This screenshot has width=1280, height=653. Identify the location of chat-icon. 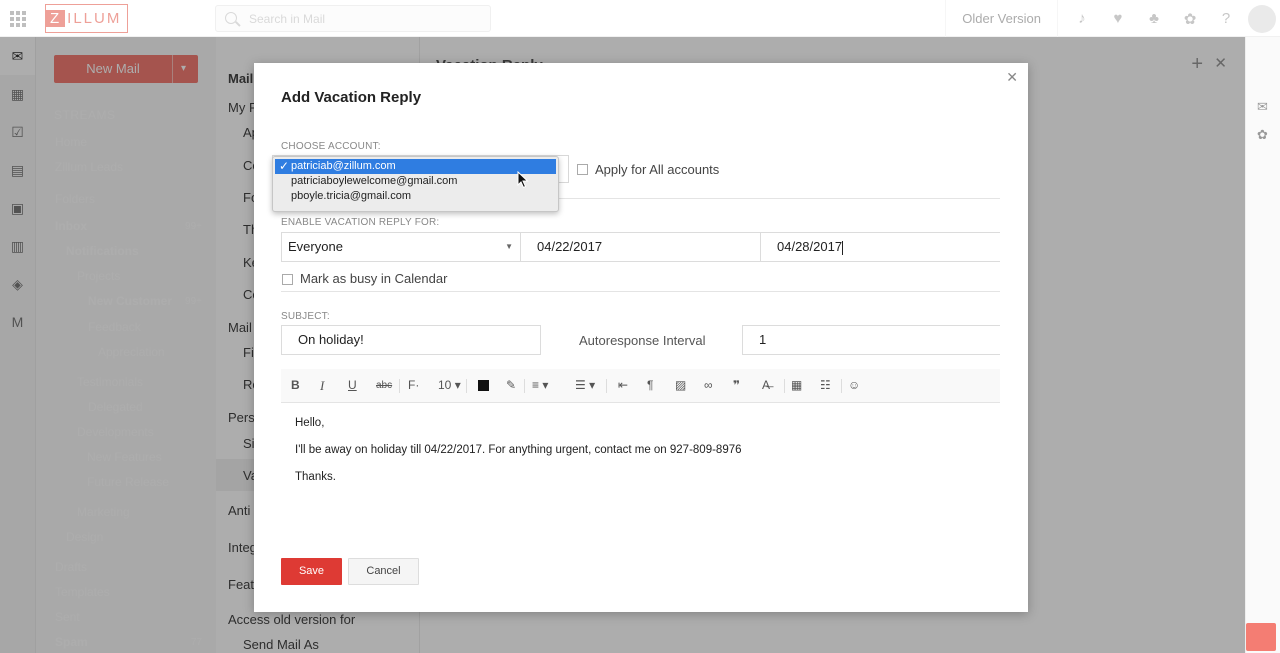
(1261, 637).